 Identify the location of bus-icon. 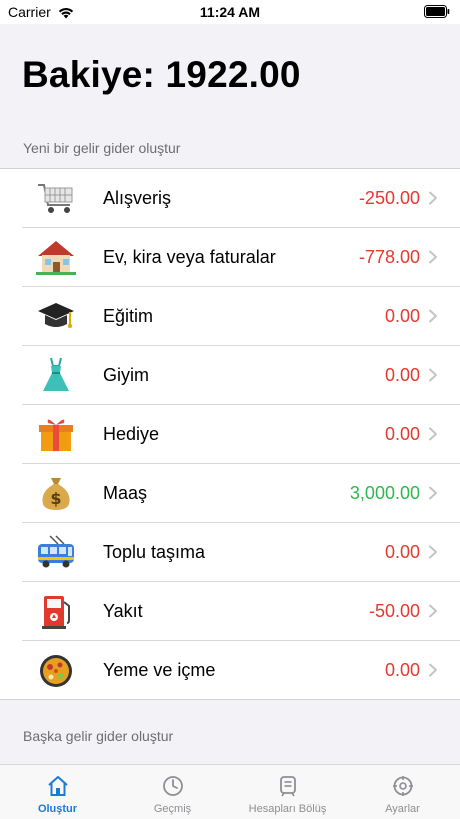
(56, 552).